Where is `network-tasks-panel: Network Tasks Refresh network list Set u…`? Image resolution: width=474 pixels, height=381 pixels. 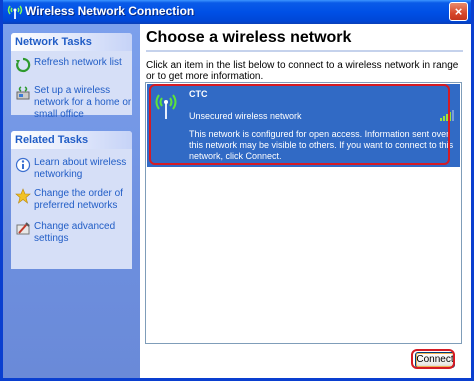
network-tasks-panel: Network Tasks Refresh network list Set u… is located at coordinates (71, 76).